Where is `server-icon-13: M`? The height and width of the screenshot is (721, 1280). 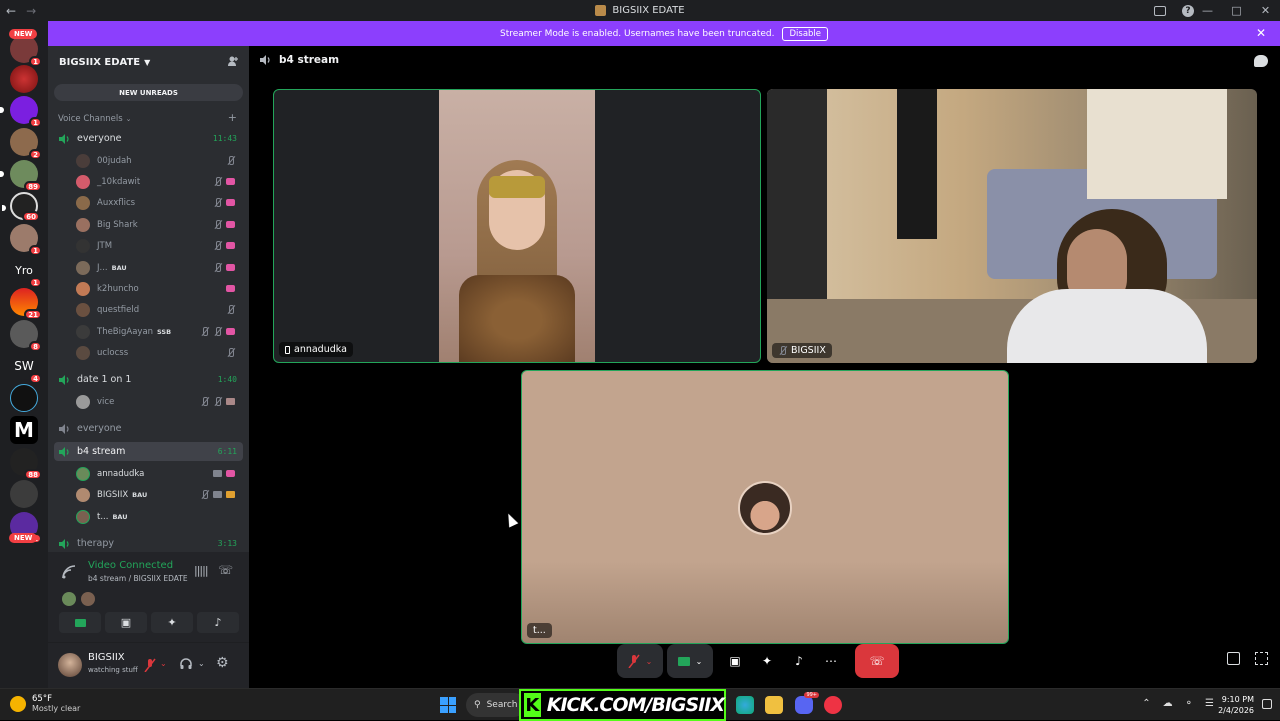
server-icon-13: M is located at coordinates (24, 430).